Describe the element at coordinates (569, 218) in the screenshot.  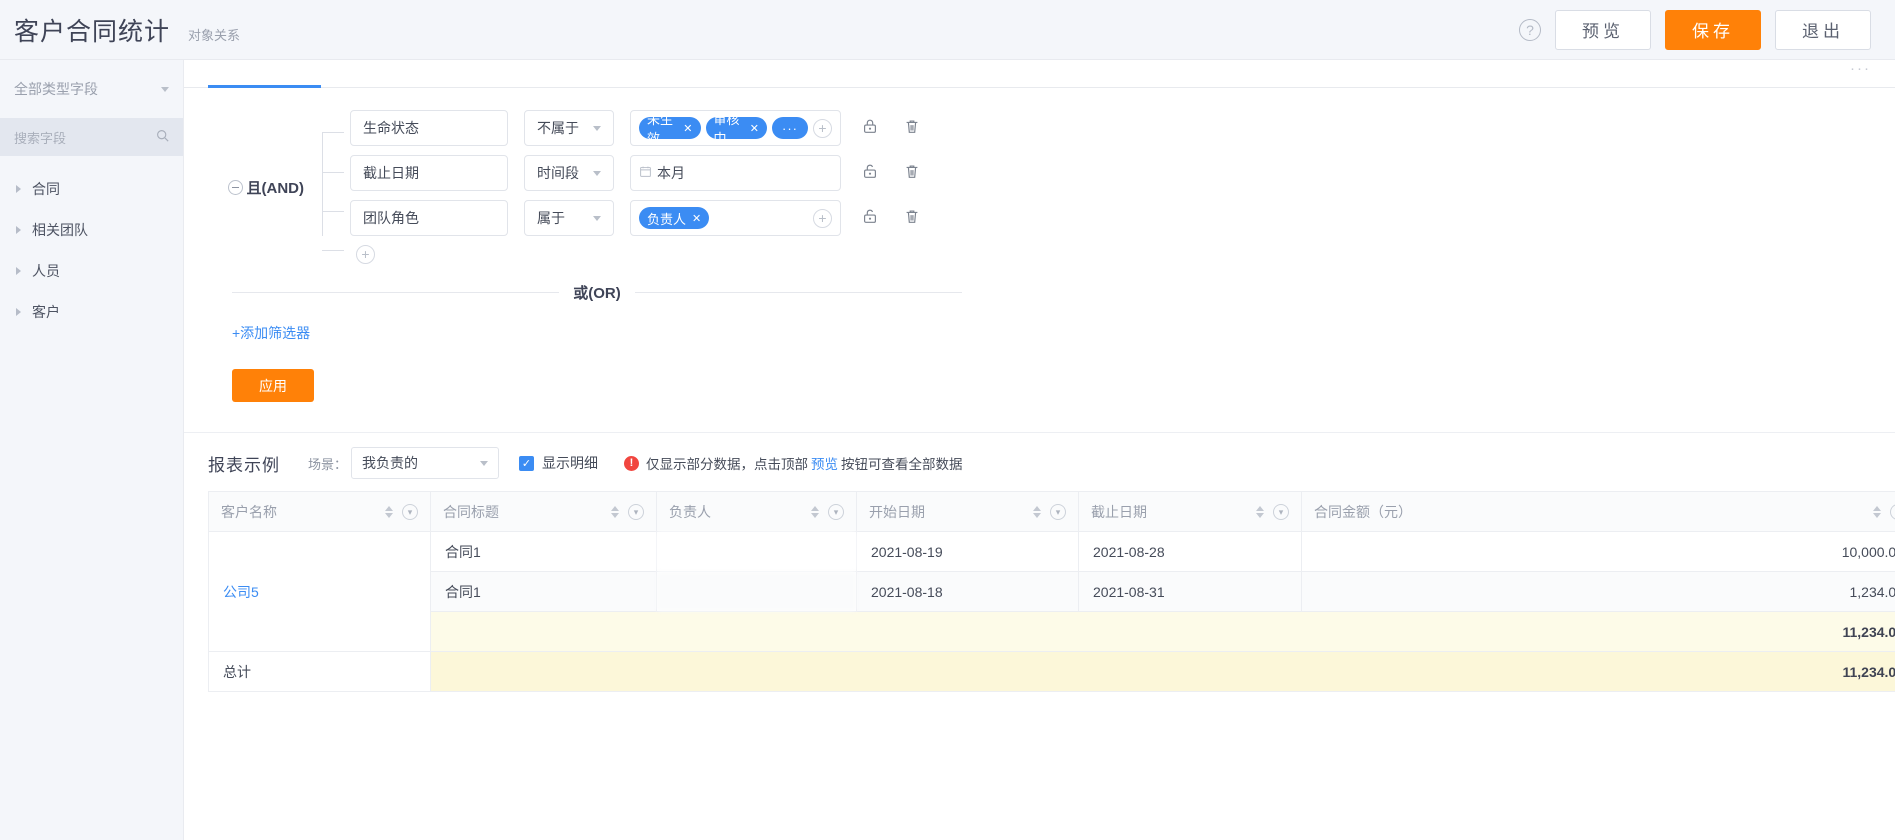
I see `condition-operator-select: 属于` at that location.